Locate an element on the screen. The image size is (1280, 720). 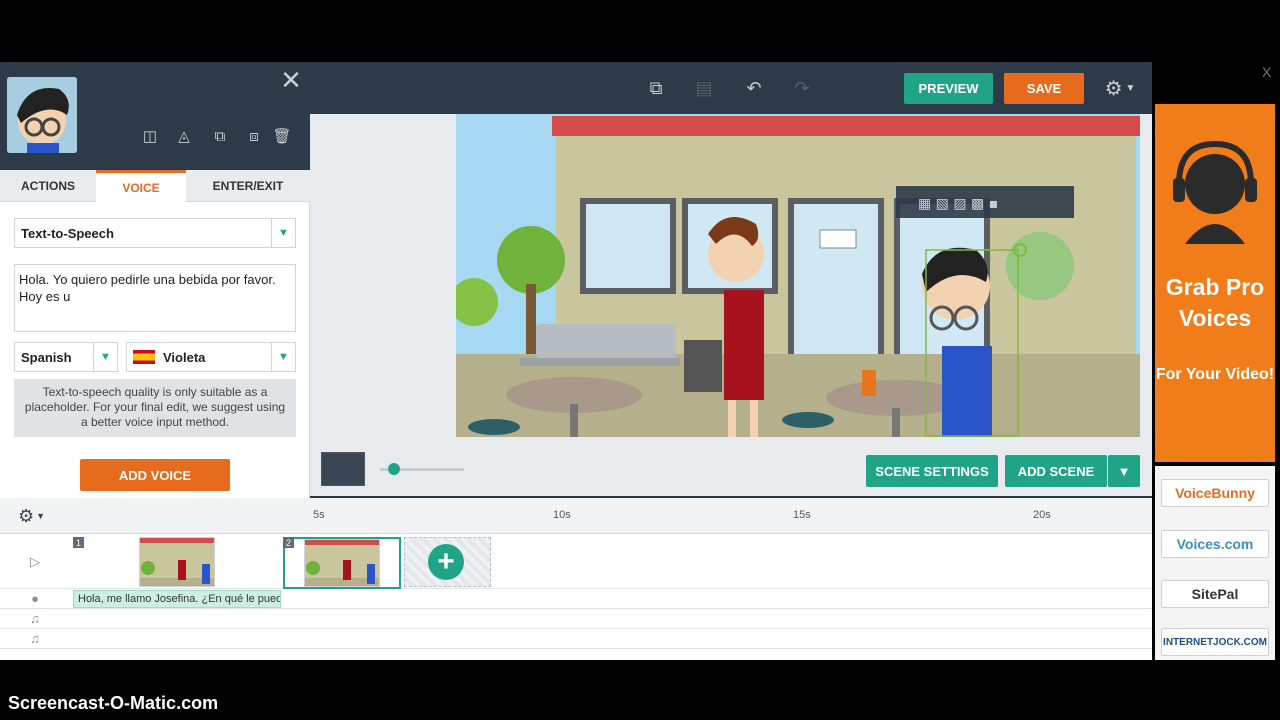
scene-number-badge: 1 is located at coordinates (78, 542).